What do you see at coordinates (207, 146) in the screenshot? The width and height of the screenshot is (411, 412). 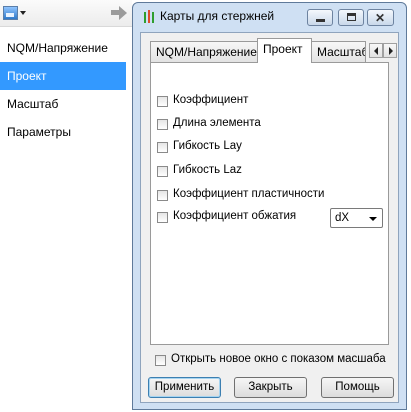 I see `checkbox-label: Гибкость Lay` at bounding box center [207, 146].